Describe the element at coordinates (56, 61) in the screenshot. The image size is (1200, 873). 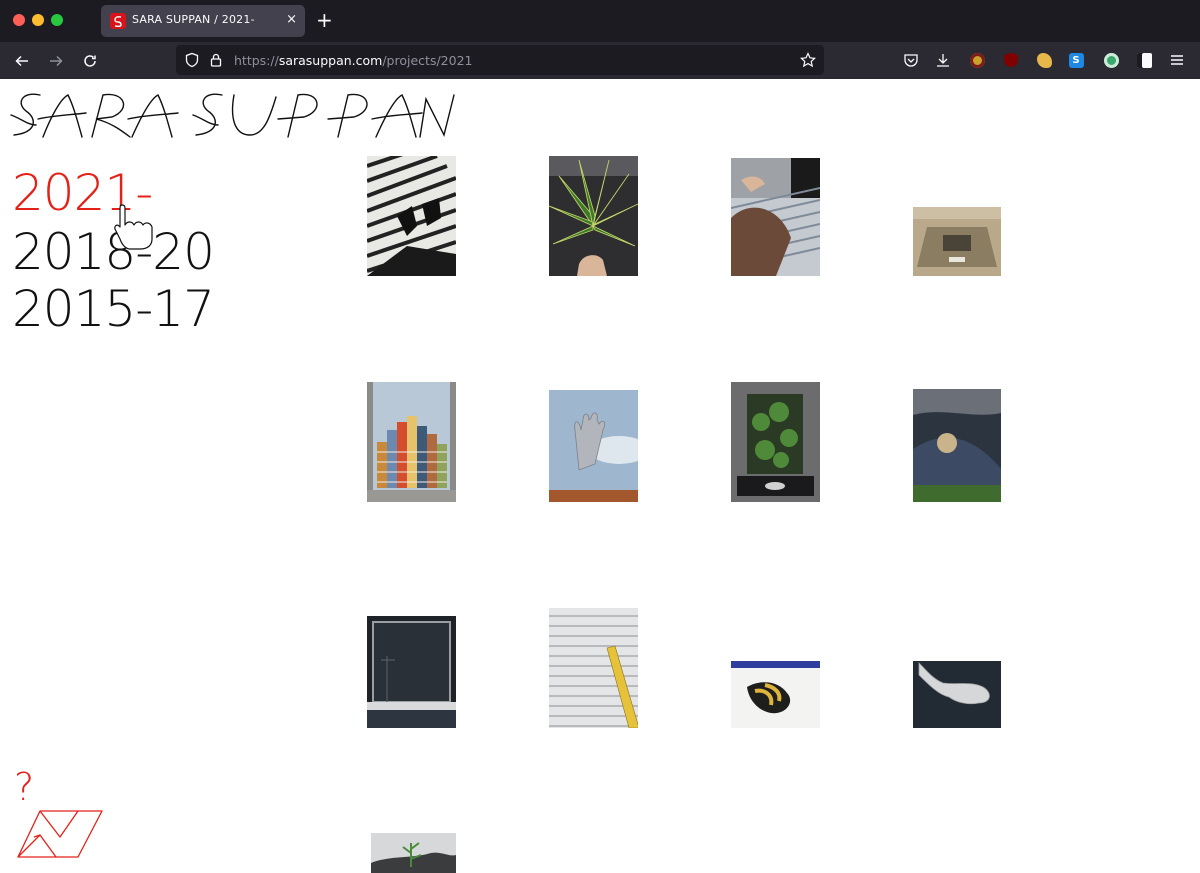
I see `forward-icon` at that location.